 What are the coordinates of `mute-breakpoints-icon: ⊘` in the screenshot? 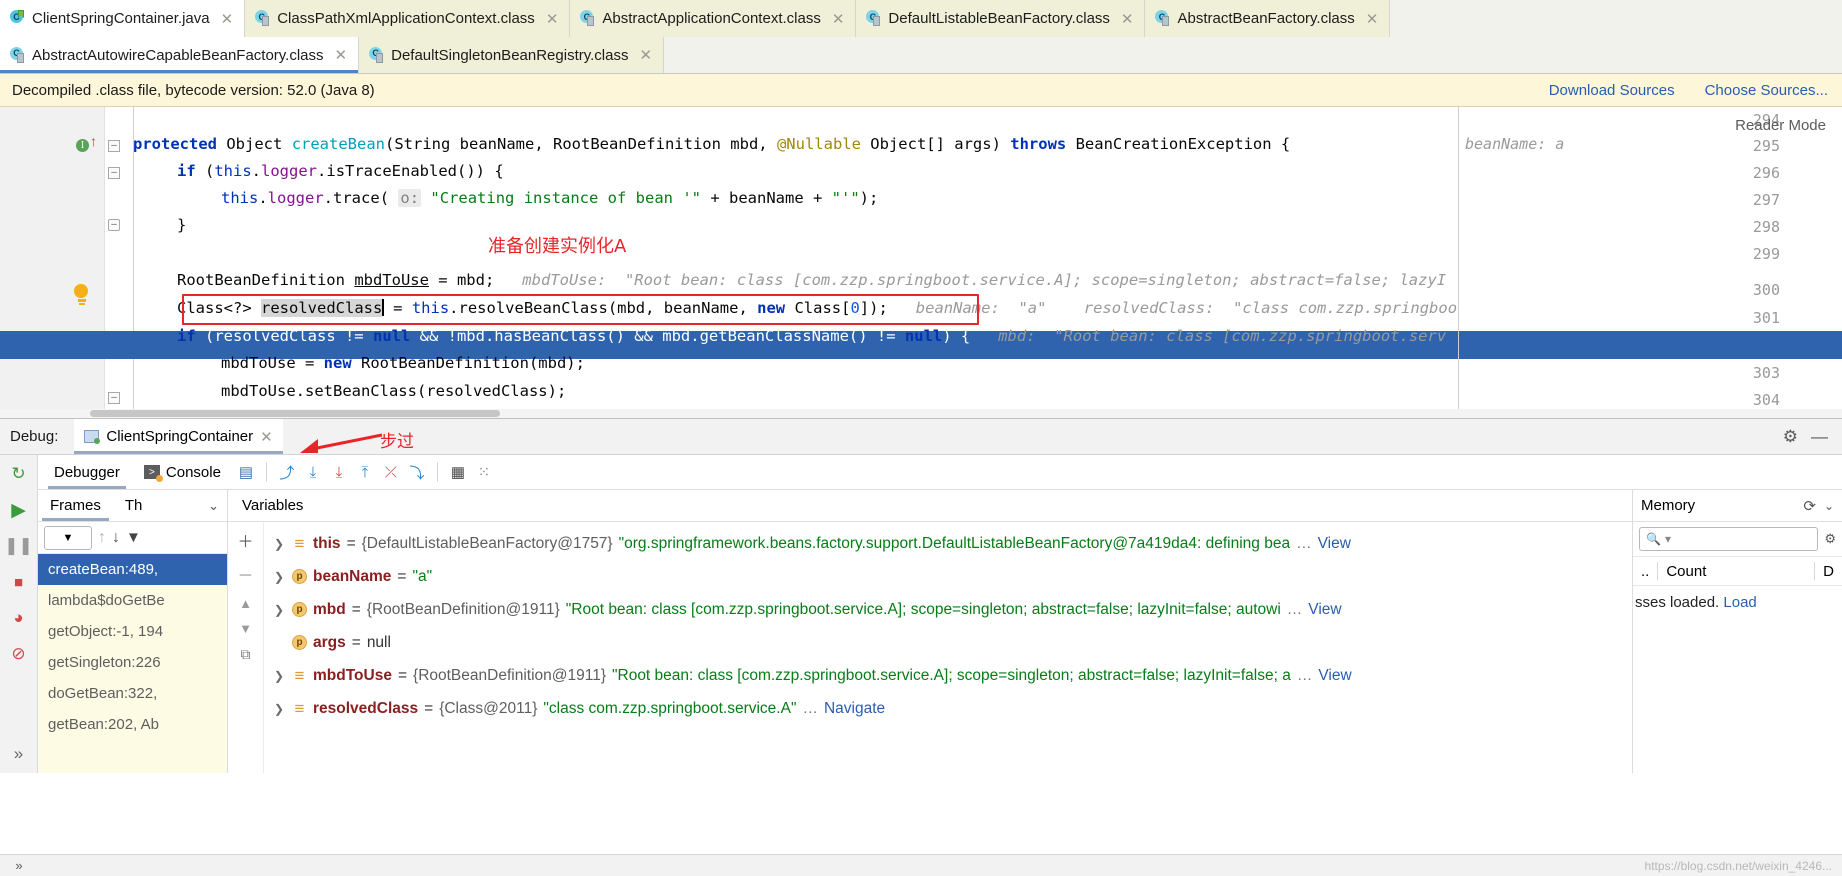 It's located at (19, 654).